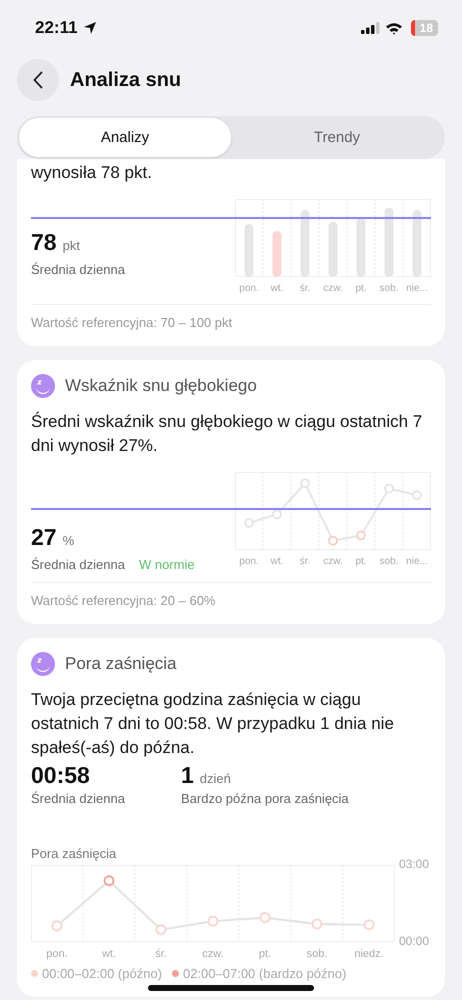 The width and height of the screenshot is (462, 1000). What do you see at coordinates (369, 954) in the screenshot?
I see `day-label: niedz.` at bounding box center [369, 954].